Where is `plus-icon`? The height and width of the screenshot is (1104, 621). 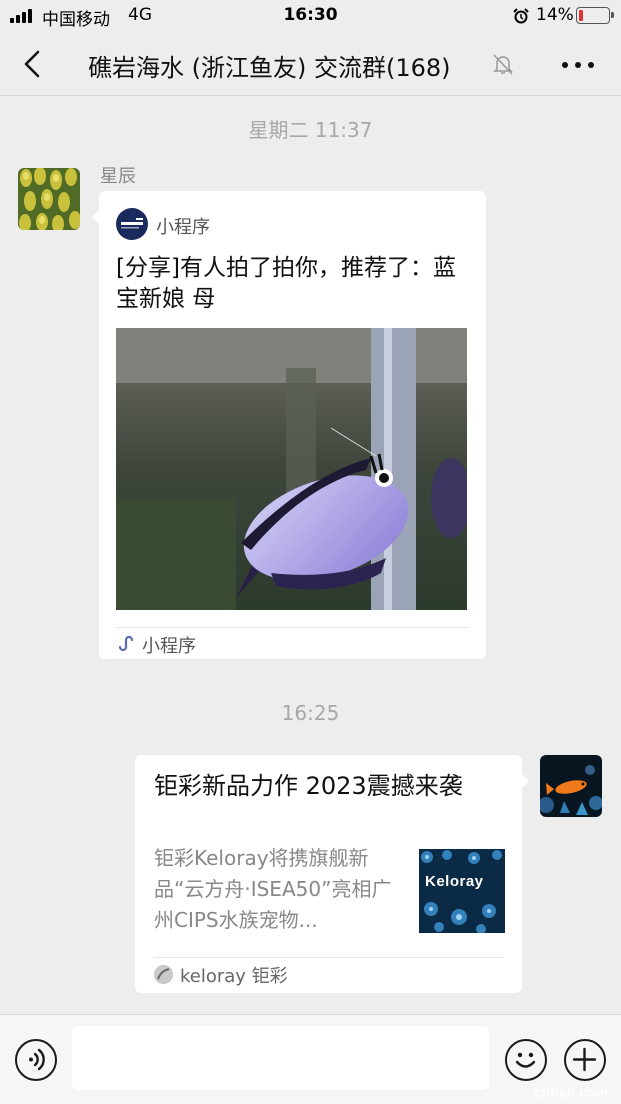
plus-icon is located at coordinates (585, 1060).